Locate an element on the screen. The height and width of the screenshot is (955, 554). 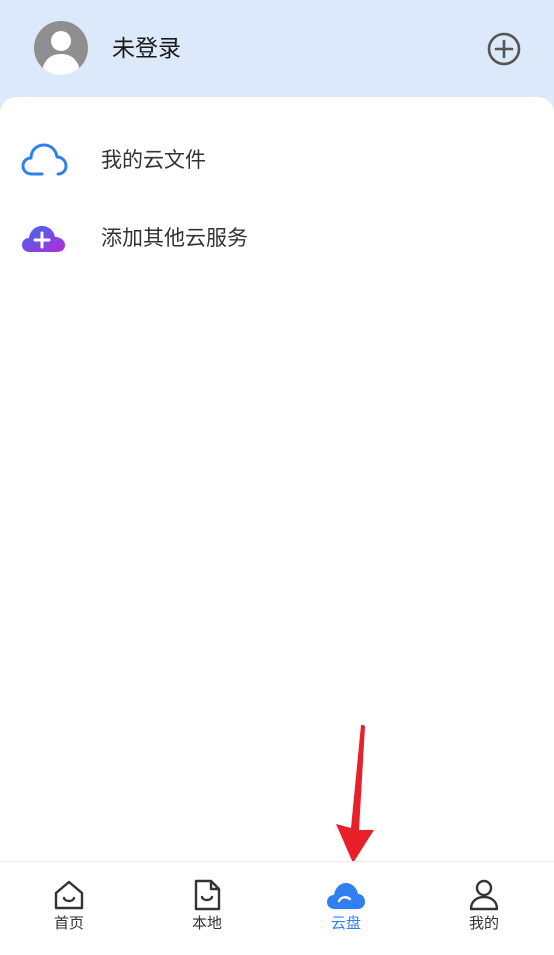
home-icon is located at coordinates (69, 895).